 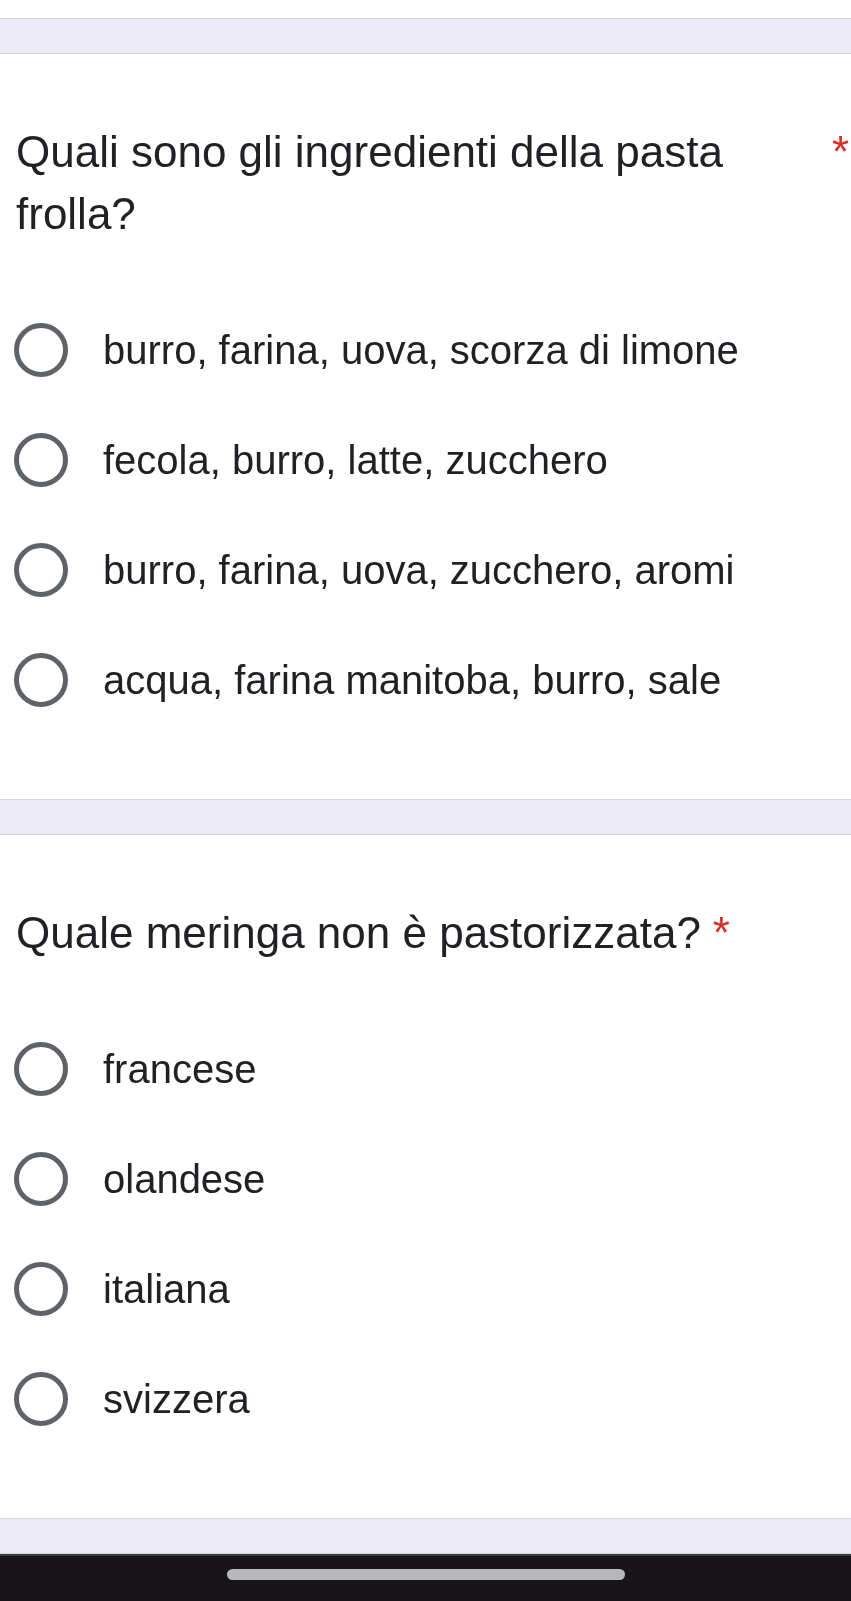 What do you see at coordinates (176, 1399) in the screenshot?
I see `option-label: svizzera` at bounding box center [176, 1399].